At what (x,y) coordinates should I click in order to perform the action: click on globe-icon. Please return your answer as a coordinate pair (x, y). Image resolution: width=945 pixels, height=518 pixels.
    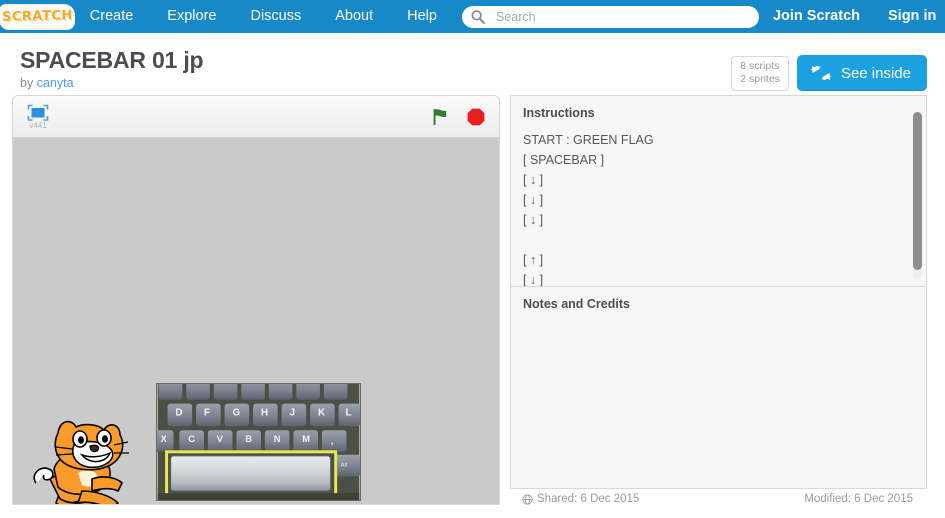
    Looking at the image, I should click on (527, 499).